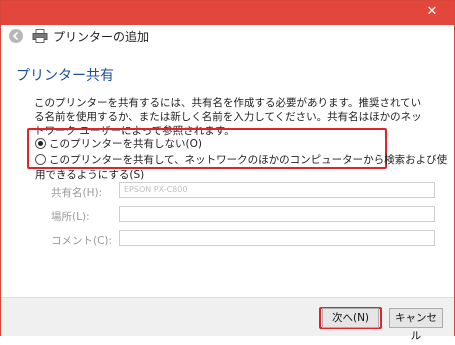  Describe the element at coordinates (416, 325) in the screenshot. I see `cancel-button: キャンセル` at that location.